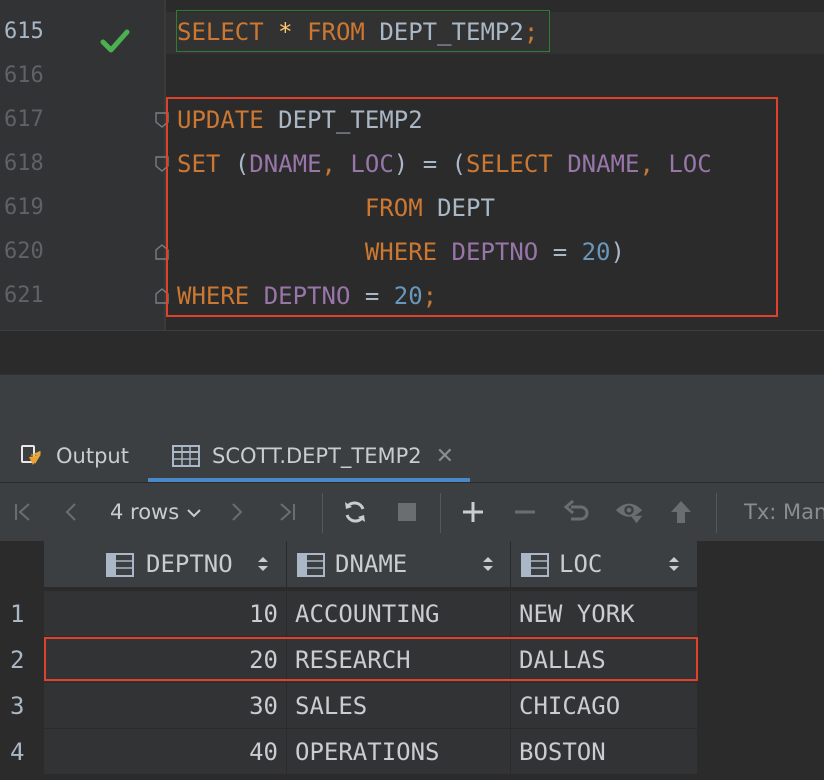  What do you see at coordinates (309, 480) in the screenshot?
I see `active-tab-indicator` at bounding box center [309, 480].